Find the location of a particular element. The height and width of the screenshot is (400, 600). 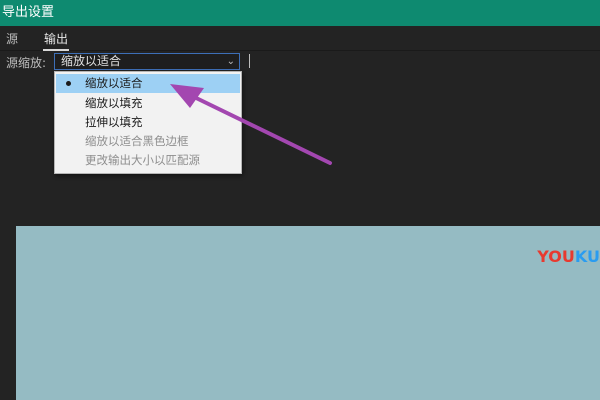

tab-bar: 源 输出 is located at coordinates (300, 38).